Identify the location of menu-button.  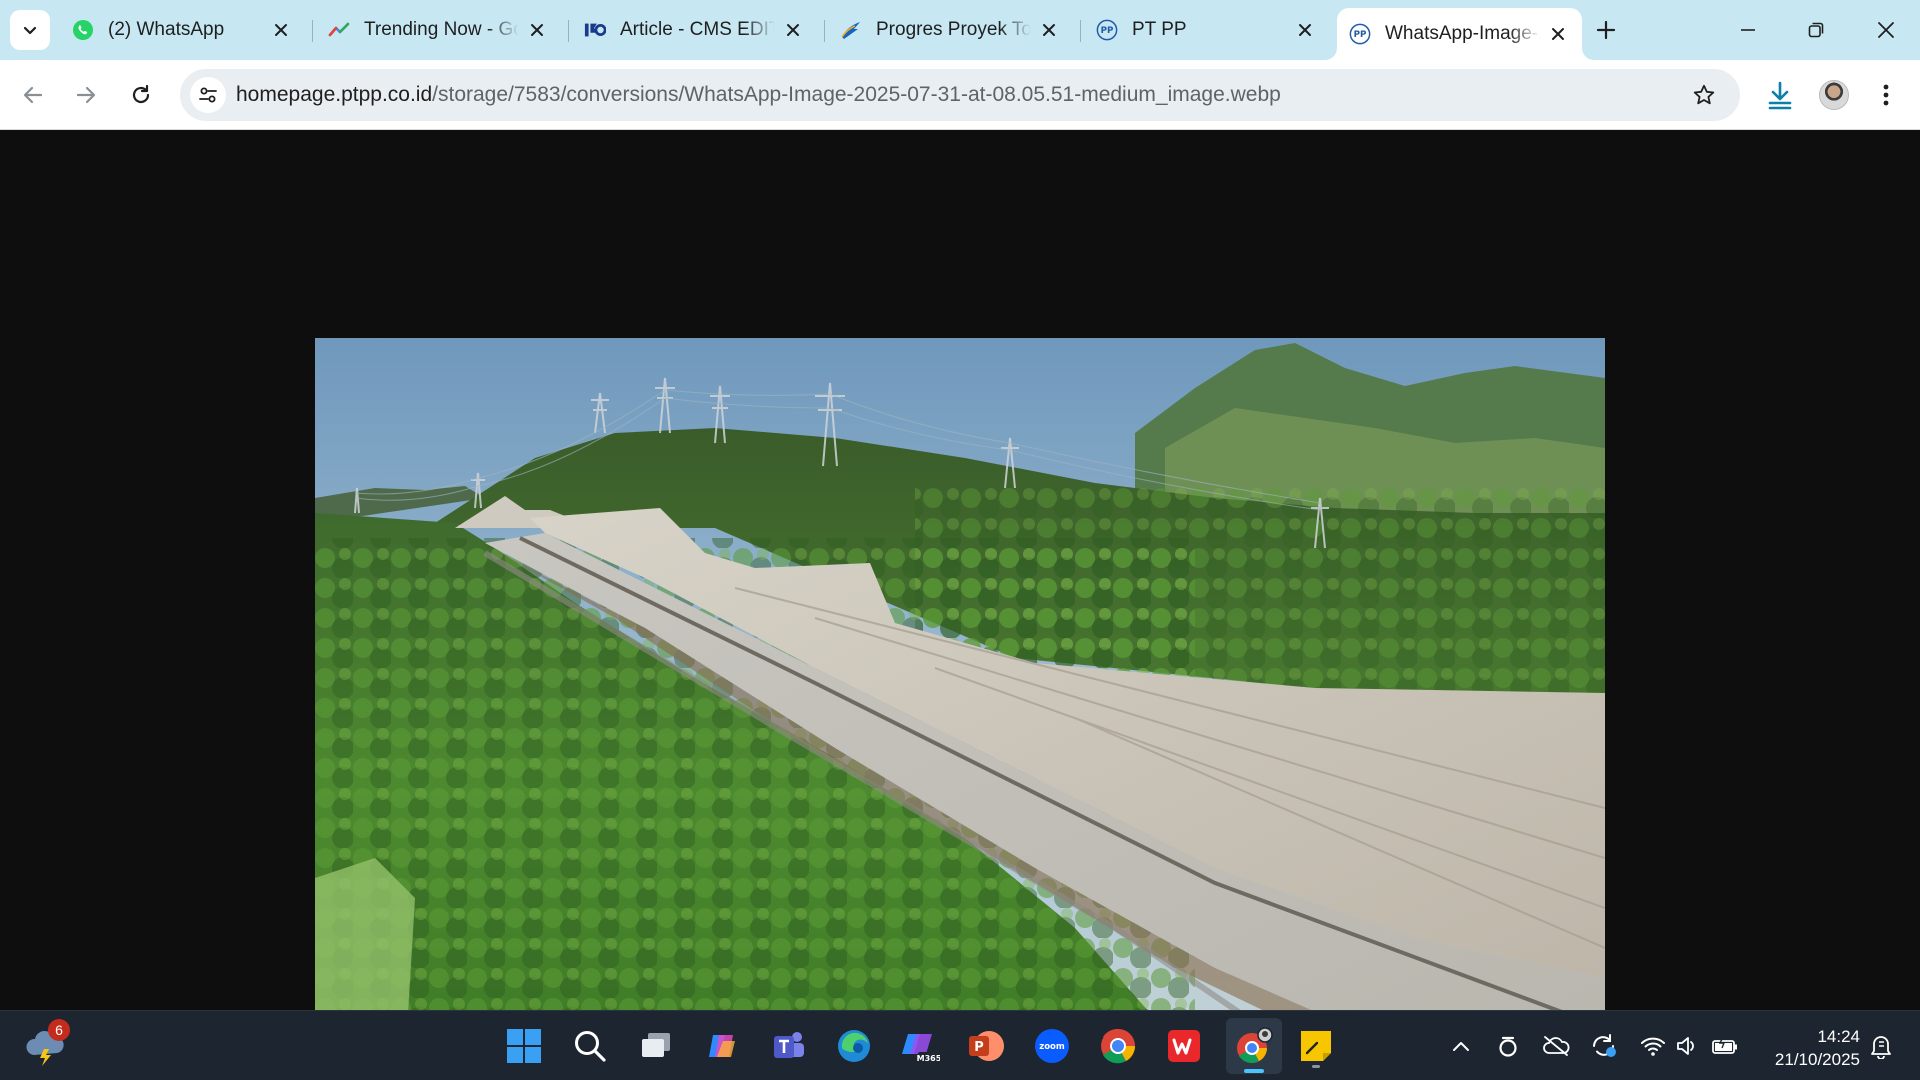
(1886, 95).